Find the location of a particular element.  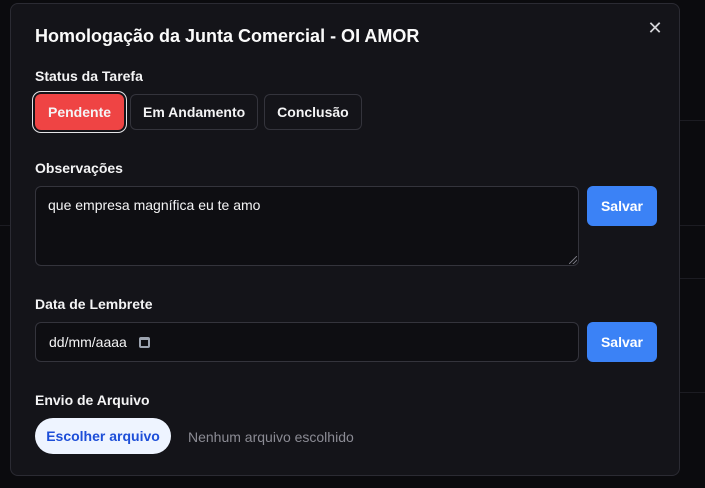

modal-title: Homologação da Junta Comercial - OI AMOR is located at coordinates (227, 36).